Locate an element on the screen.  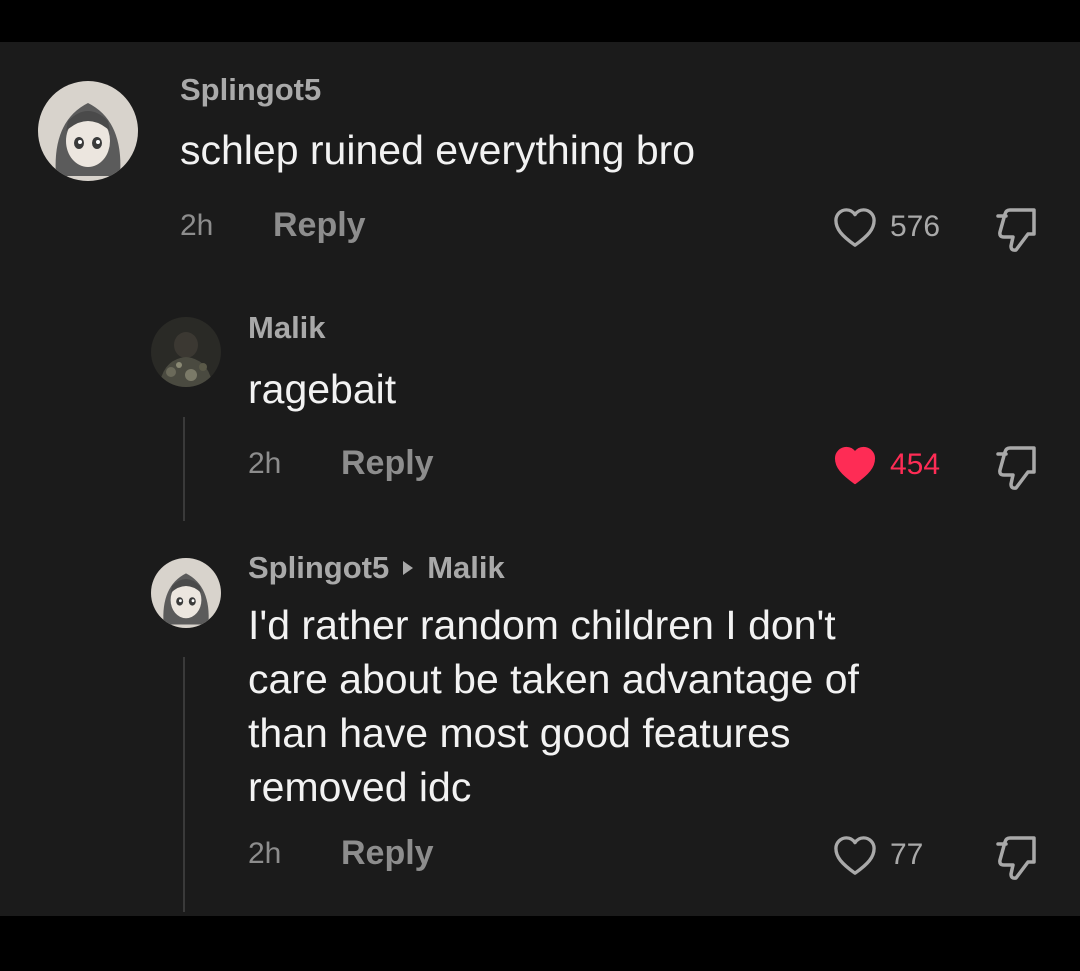
comment-text: schlep ruined everything bro is located at coordinates (438, 150).